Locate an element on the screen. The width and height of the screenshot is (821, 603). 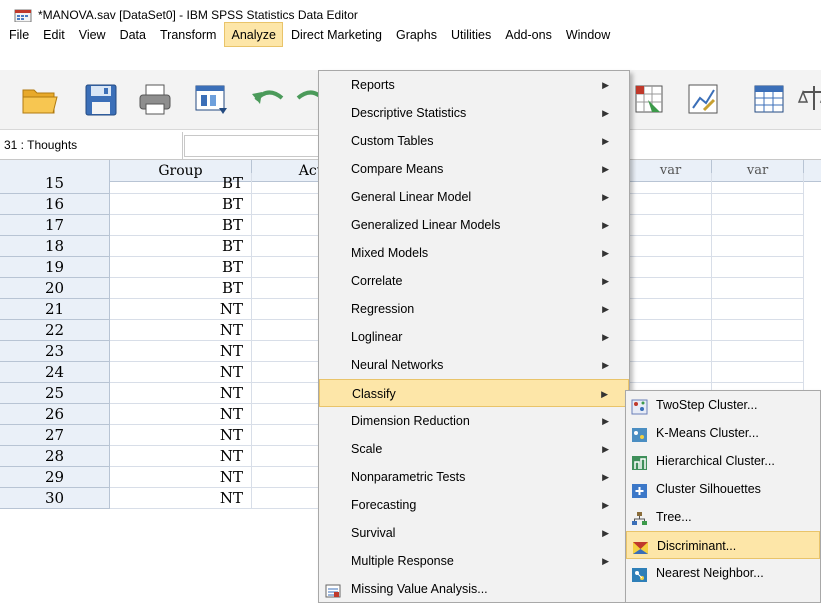
menu-item-nonparametric-tests: Nonparametric Tests ▶ is located at coordinates (474, 477).